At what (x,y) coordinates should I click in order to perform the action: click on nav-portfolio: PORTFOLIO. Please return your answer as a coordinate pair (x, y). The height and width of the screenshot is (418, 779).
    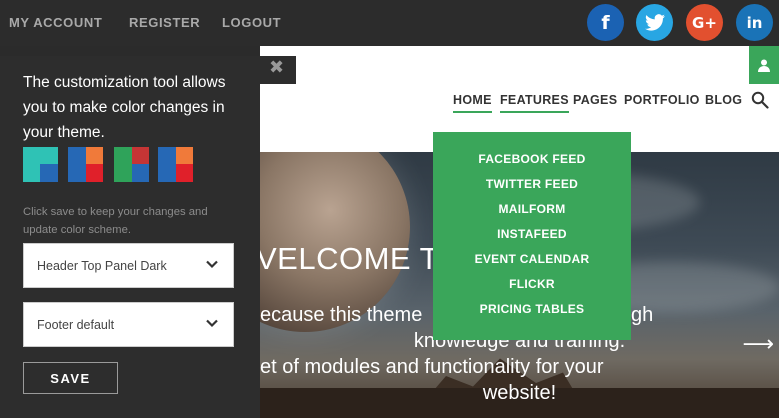
    Looking at the image, I should click on (662, 102).